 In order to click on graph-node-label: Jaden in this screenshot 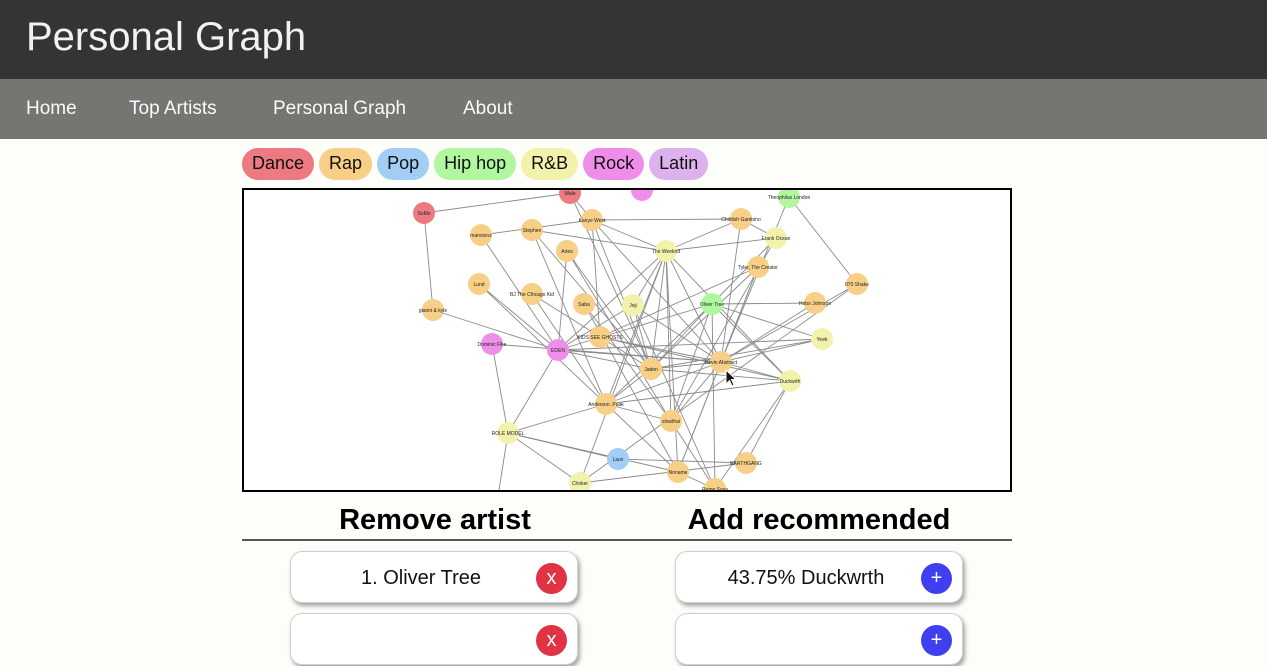, I will do `click(651, 370)`.